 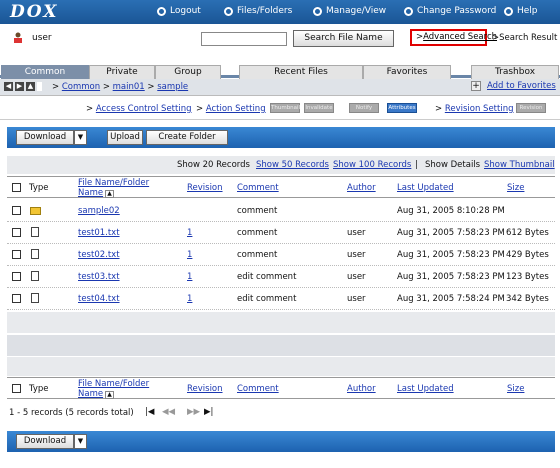 What do you see at coordinates (531, 108) in the screenshot?
I see `revision-button: Revision` at bounding box center [531, 108].